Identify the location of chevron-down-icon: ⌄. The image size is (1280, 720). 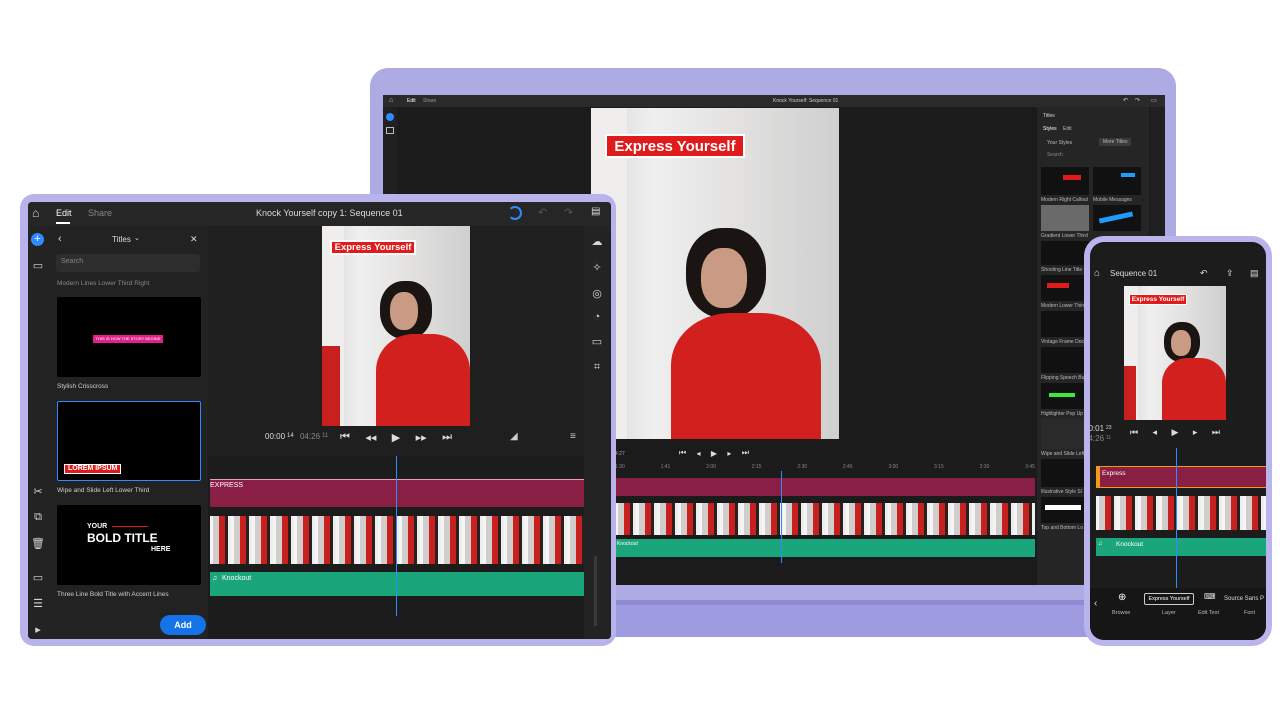
(137, 238).